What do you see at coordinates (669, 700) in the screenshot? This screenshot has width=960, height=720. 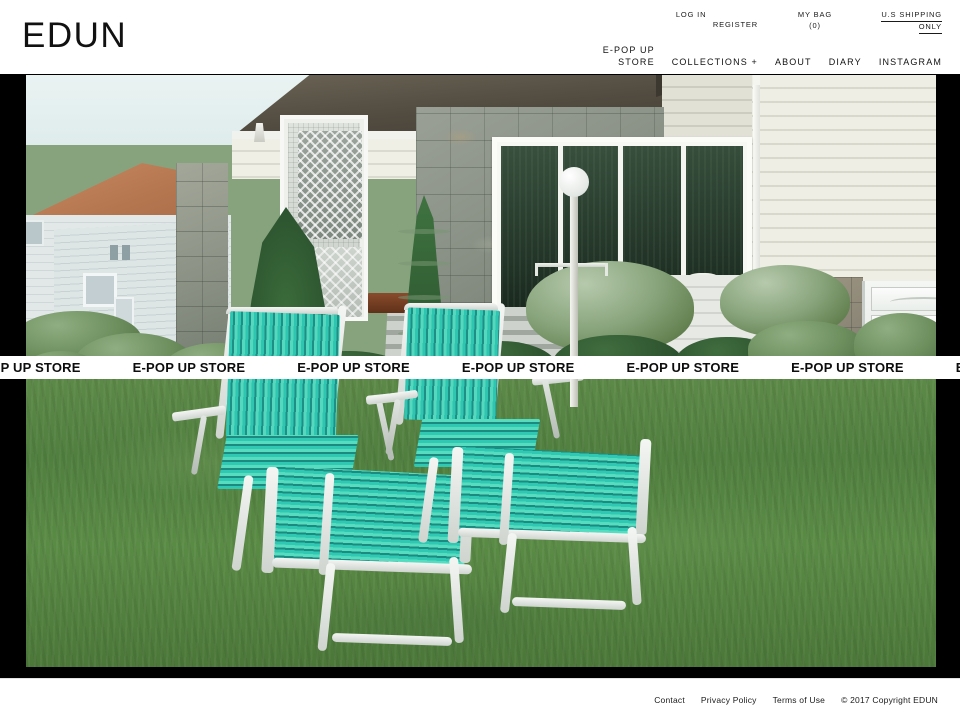 I see `footer-link-contact: Contact` at bounding box center [669, 700].